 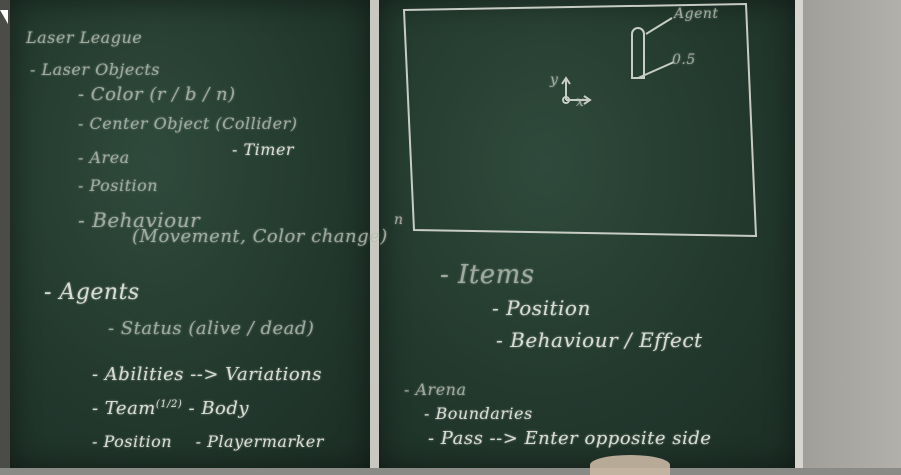 What do you see at coordinates (207, 374) in the screenshot?
I see `abilities-item: - Abilities --> Variations` at bounding box center [207, 374].